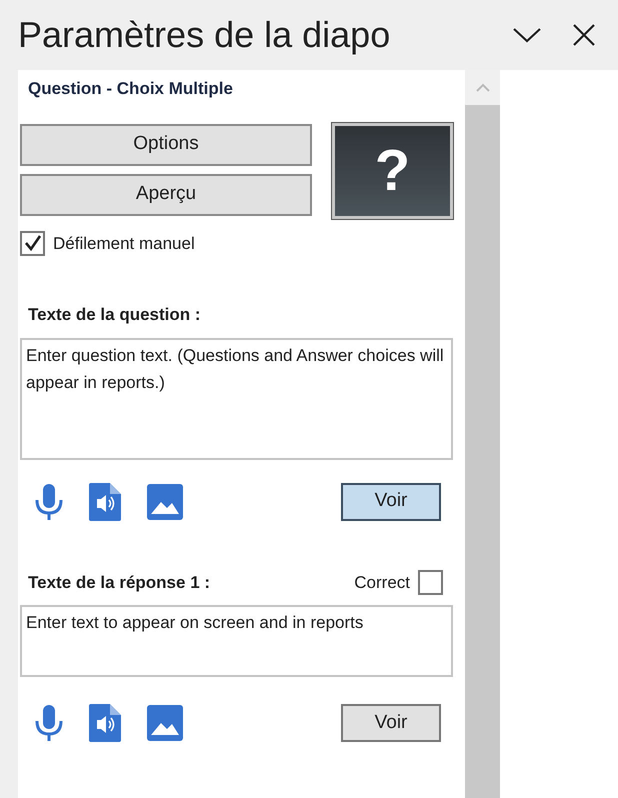 This screenshot has width=618, height=798. I want to click on question-text-field: Enter question text. (Questions and Answer choices will appear in reports.), so click(236, 399).